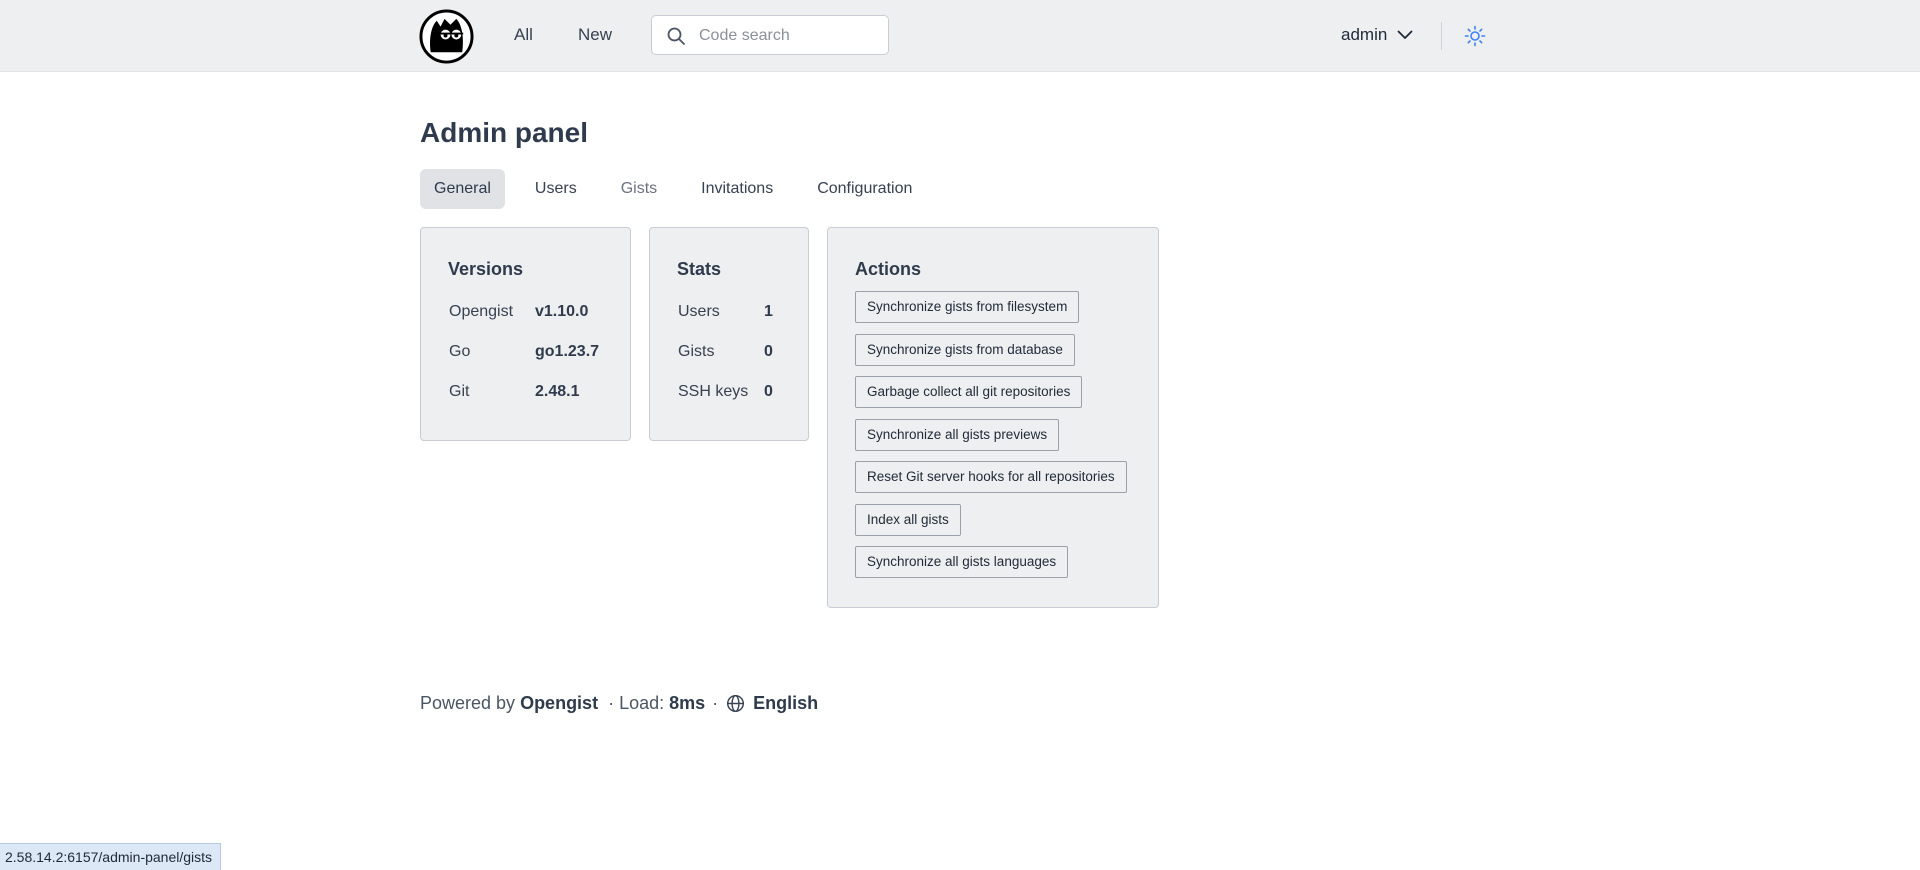 The height and width of the screenshot is (870, 1920). What do you see at coordinates (556, 189) in the screenshot?
I see `tab-users: Users` at bounding box center [556, 189].